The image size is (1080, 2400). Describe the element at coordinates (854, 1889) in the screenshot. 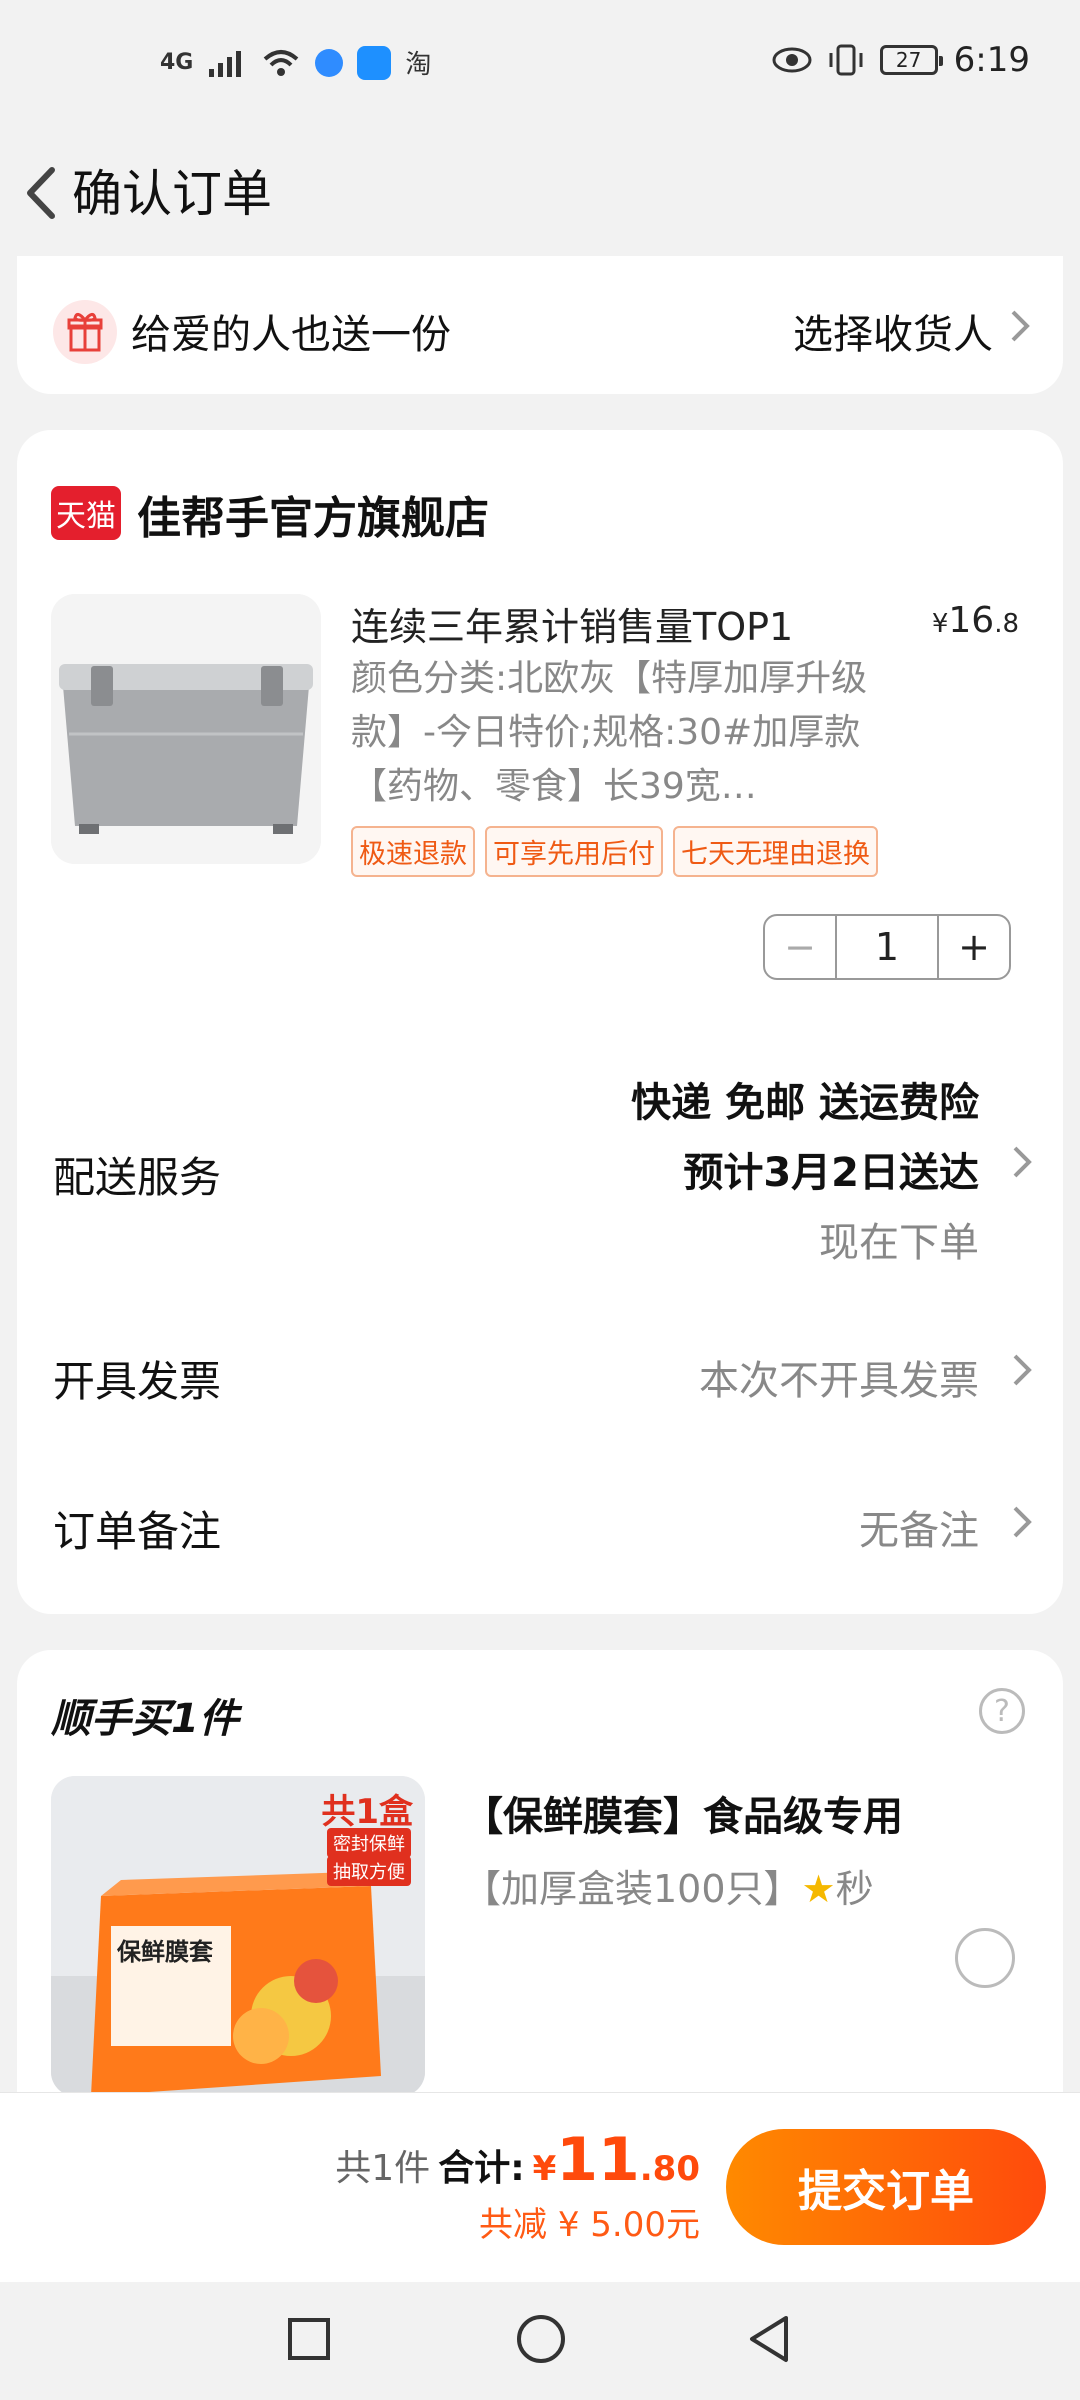

I see `addon-desc-tail: 秒` at that location.